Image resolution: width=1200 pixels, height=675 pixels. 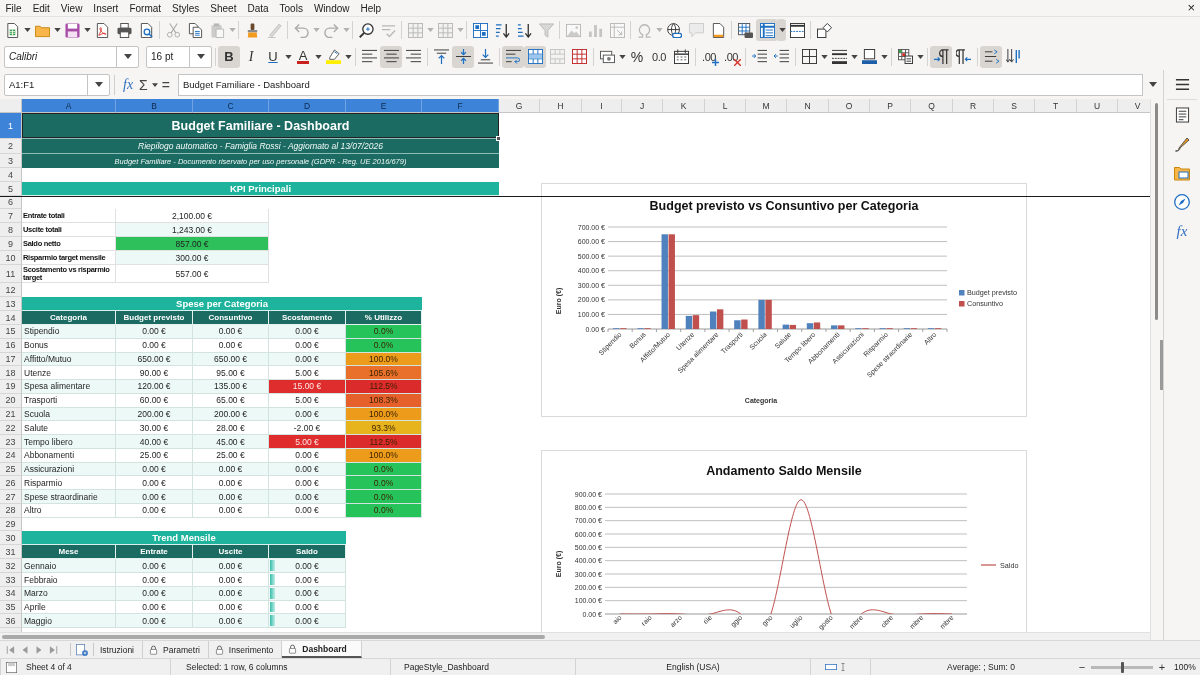 I want to click on zoom-level: 100%, so click(x=1185, y=667).